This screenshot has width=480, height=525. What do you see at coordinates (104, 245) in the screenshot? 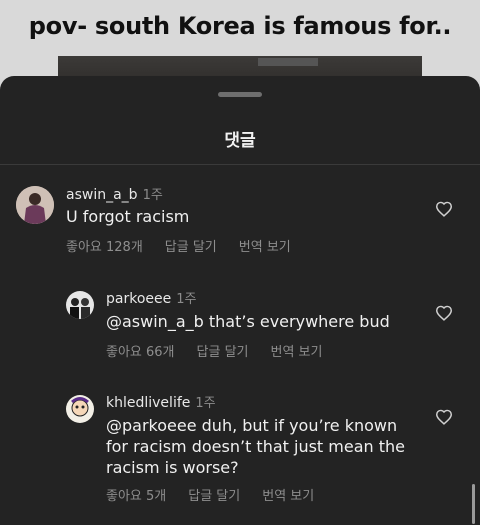
I see `likes-count: 좋아요 128개` at bounding box center [104, 245].